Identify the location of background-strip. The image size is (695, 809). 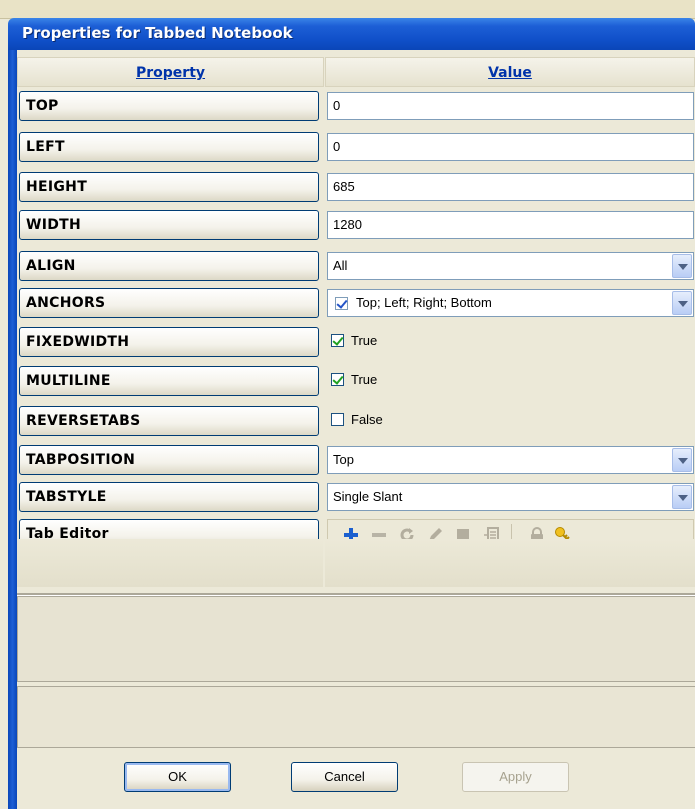
(347, 9).